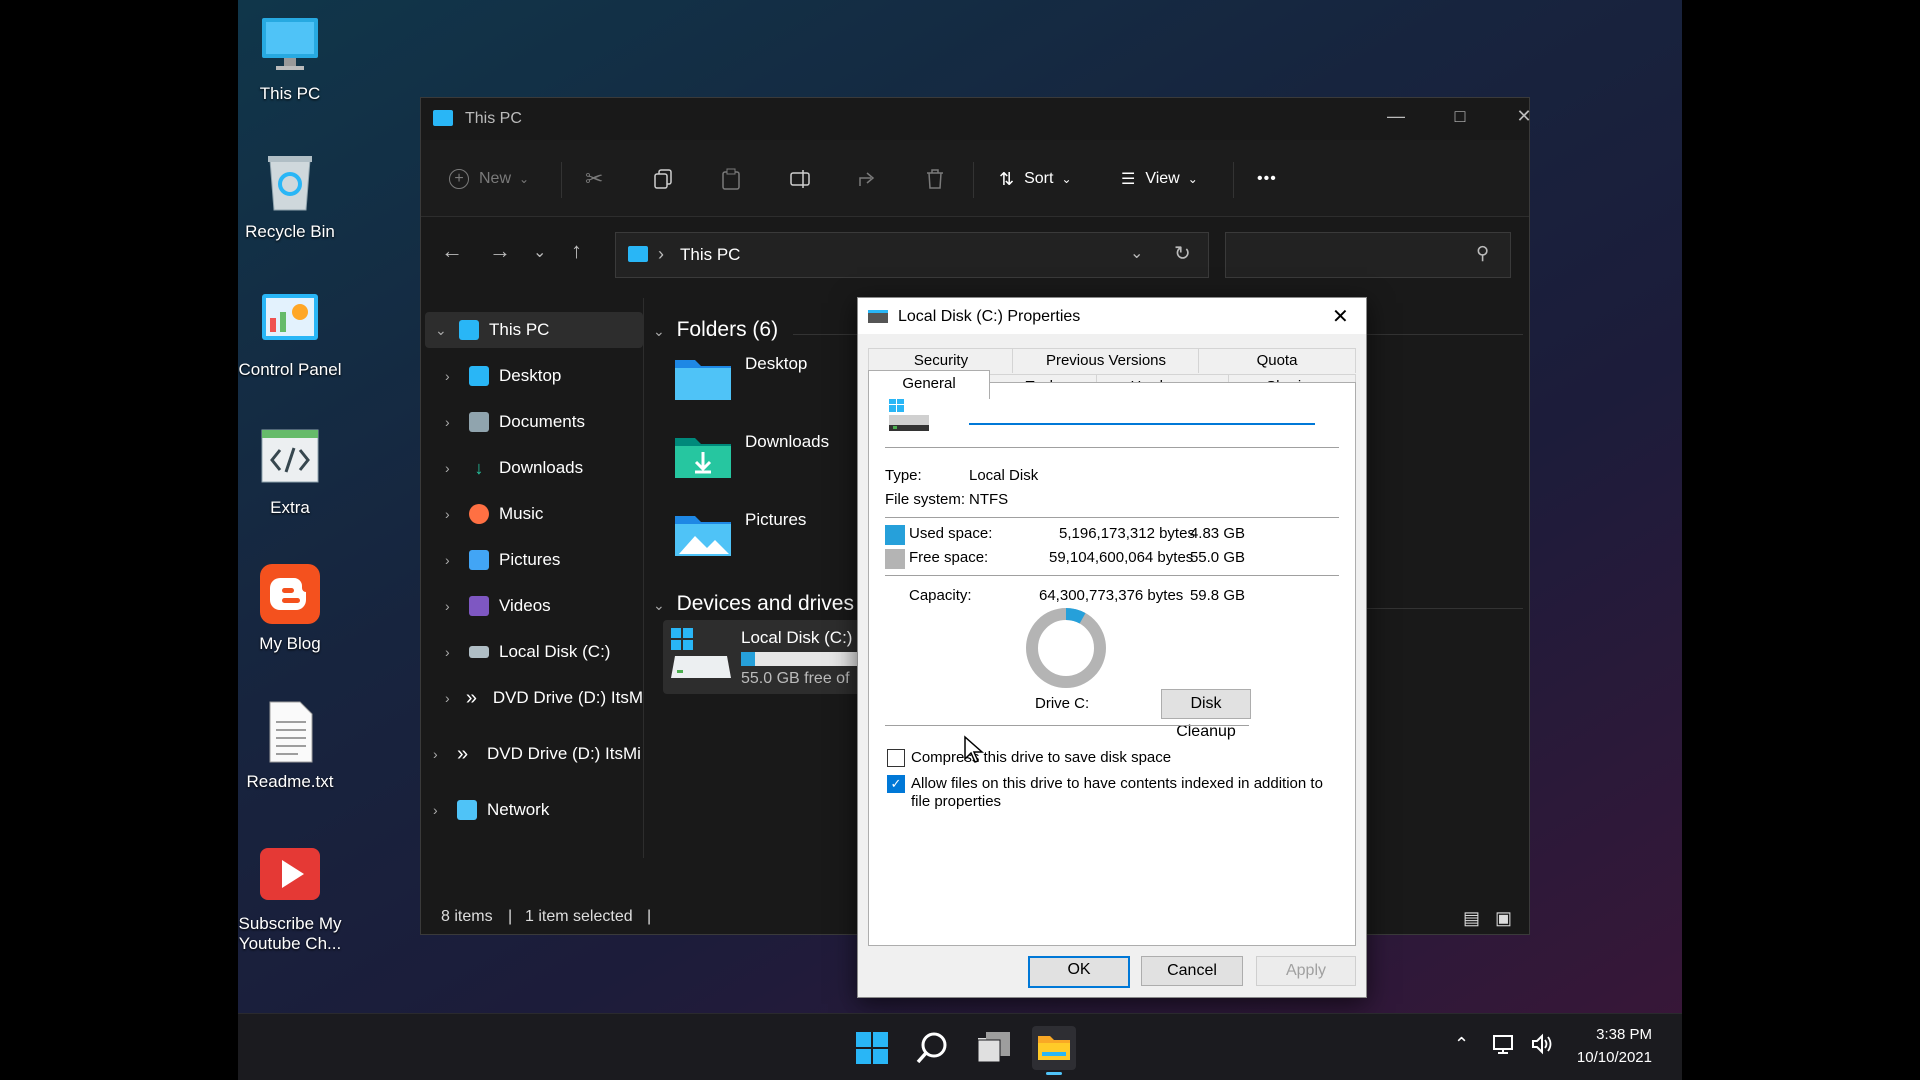  I want to click on nav-item-music: › Music, so click(544, 514).